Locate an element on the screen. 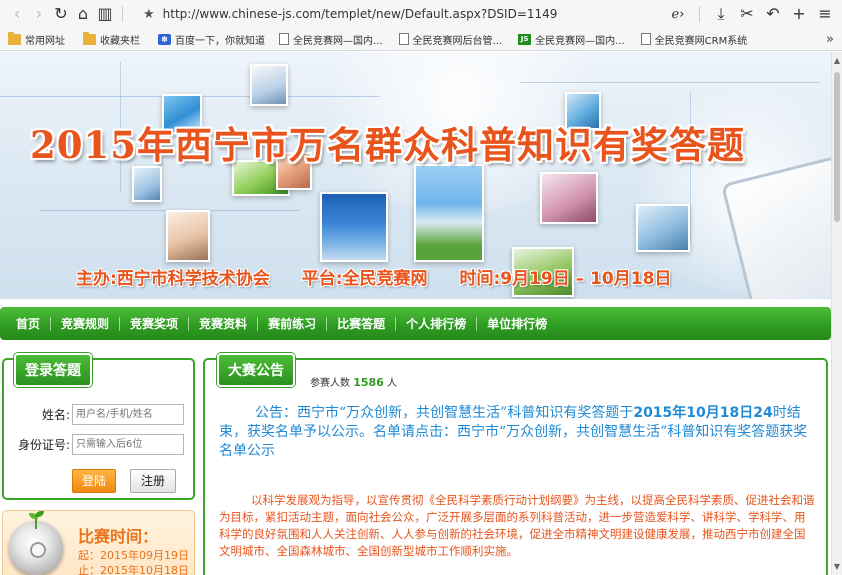  main-nav: 首页 竞赛规则 竞赛奖项 竞赛资料 赛前练习 比赛答题 个人排行榜 单位排行榜 is located at coordinates (415, 323).